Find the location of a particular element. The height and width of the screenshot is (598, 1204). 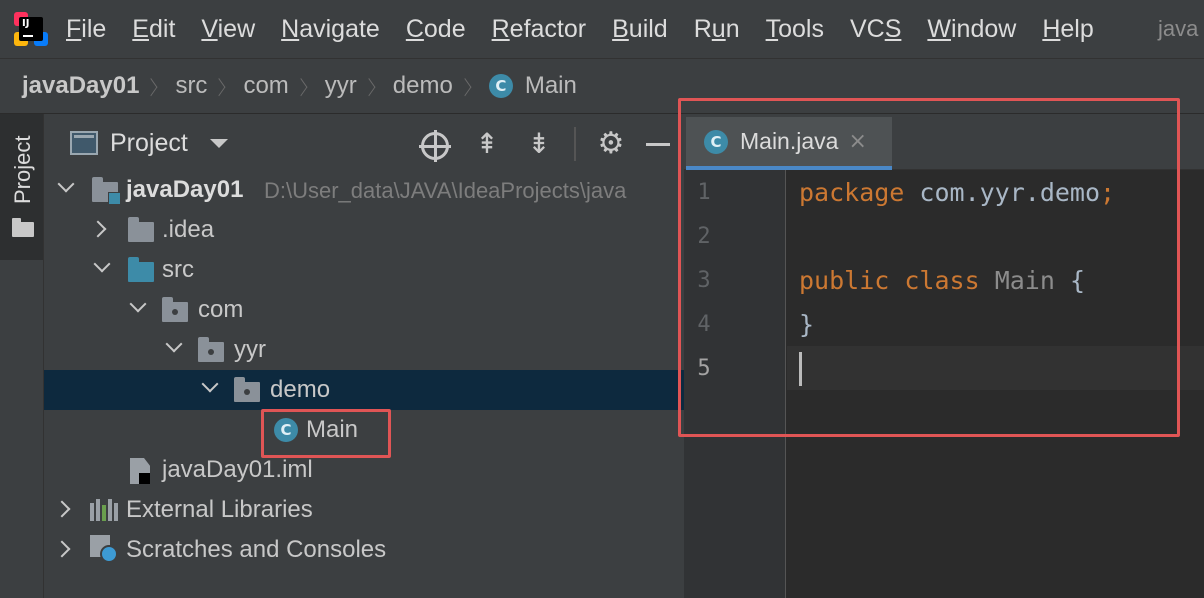

tree-item-label: Scratches and Consoles is located at coordinates (256, 549).